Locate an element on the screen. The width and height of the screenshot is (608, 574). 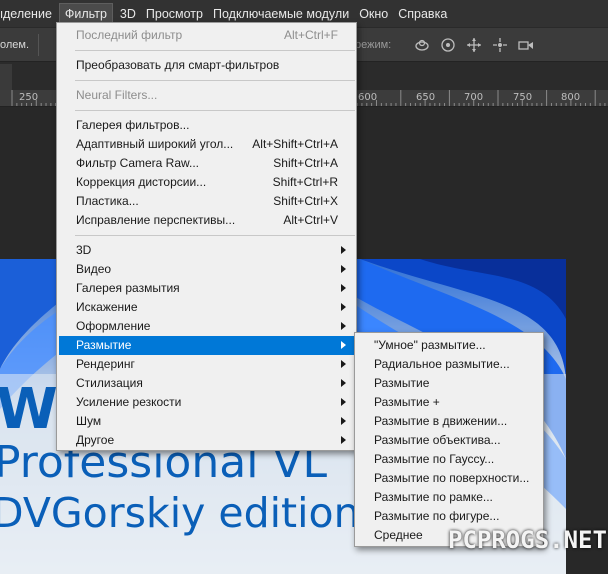
menu-item-blur-gallery: Галерея размытия is located at coordinates (206, 288).